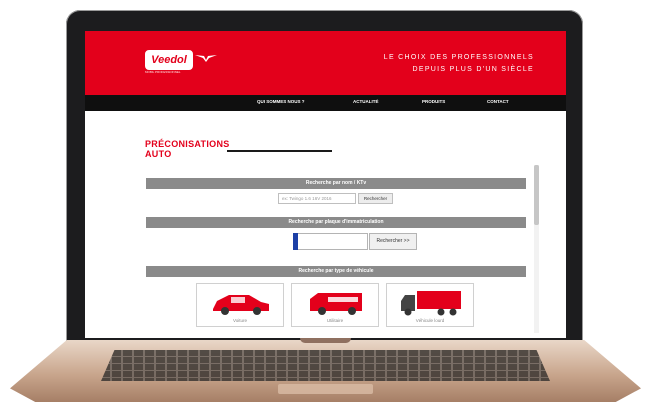 The image size is (651, 415). Describe the element at coordinates (281, 101) in the screenshot. I see `nav-item-about: QUI SOMMES NOUS ?` at that location.